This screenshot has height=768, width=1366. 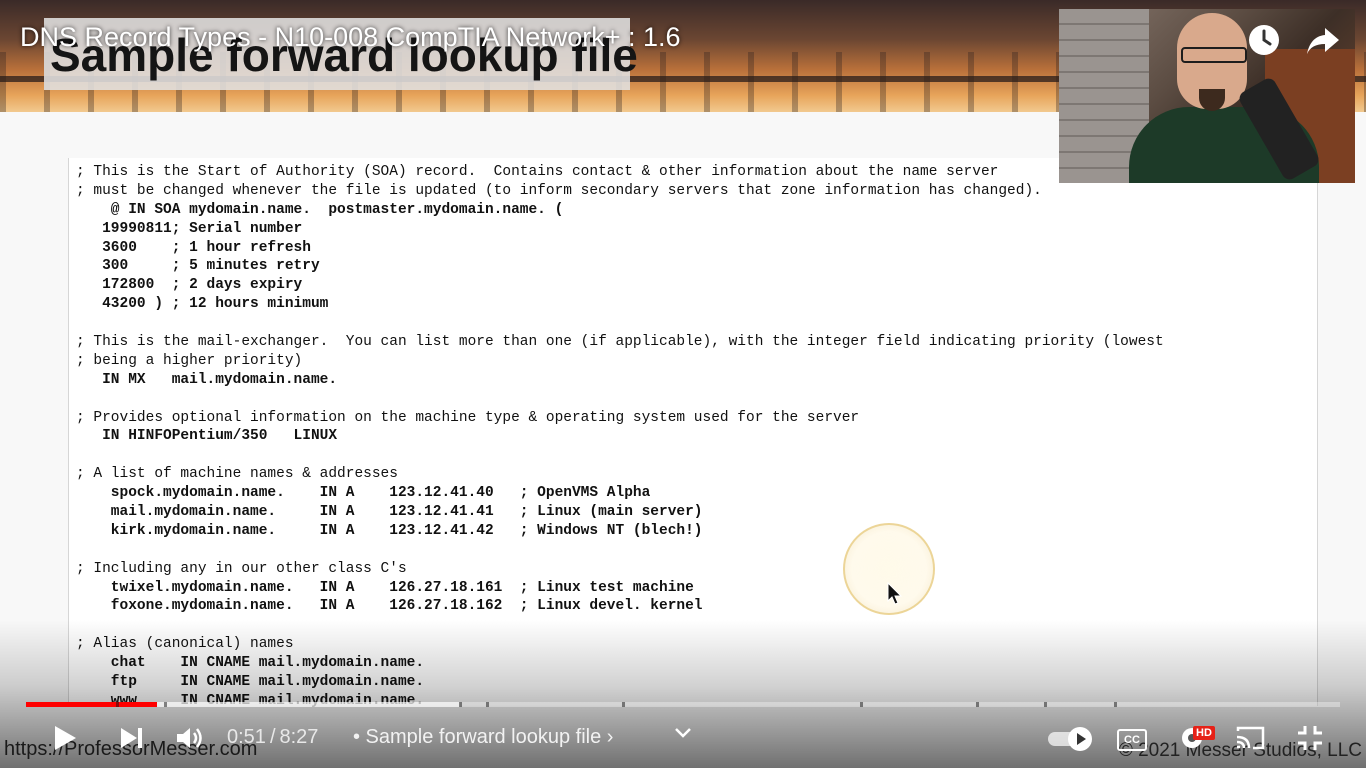 What do you see at coordinates (65, 738) in the screenshot?
I see `play-icon` at bounding box center [65, 738].